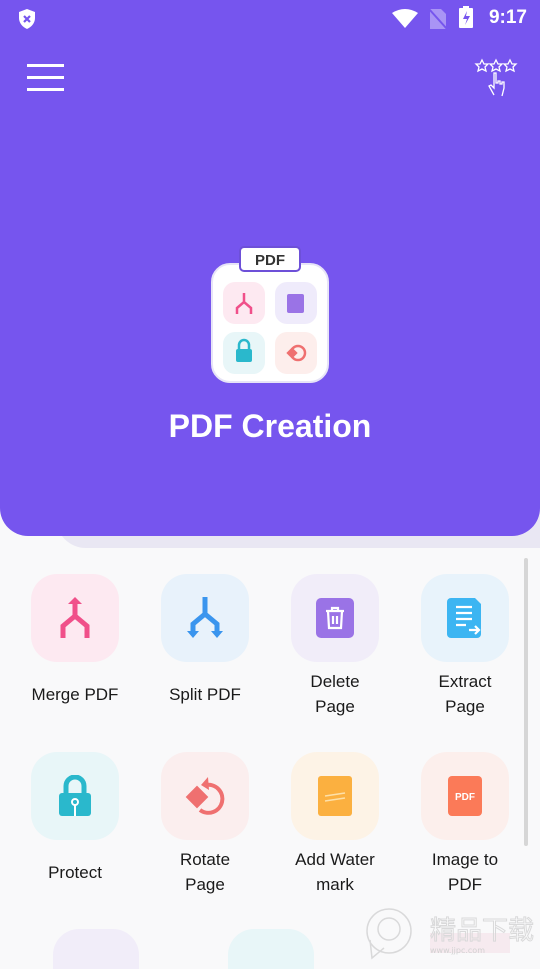  I want to click on scrollbar, so click(526, 702).